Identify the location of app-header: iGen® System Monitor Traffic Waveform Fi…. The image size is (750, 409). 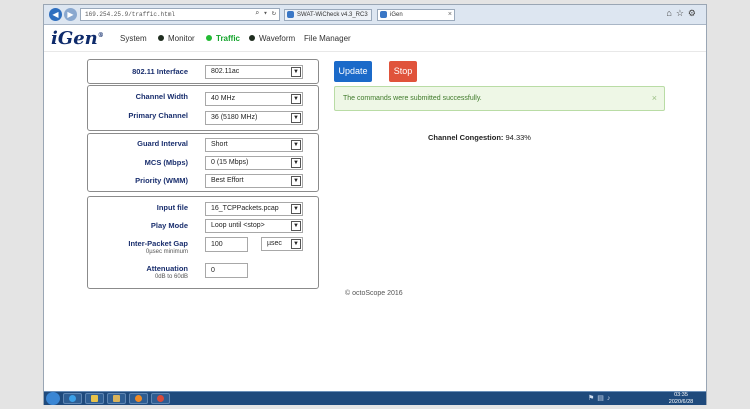
(375, 38).